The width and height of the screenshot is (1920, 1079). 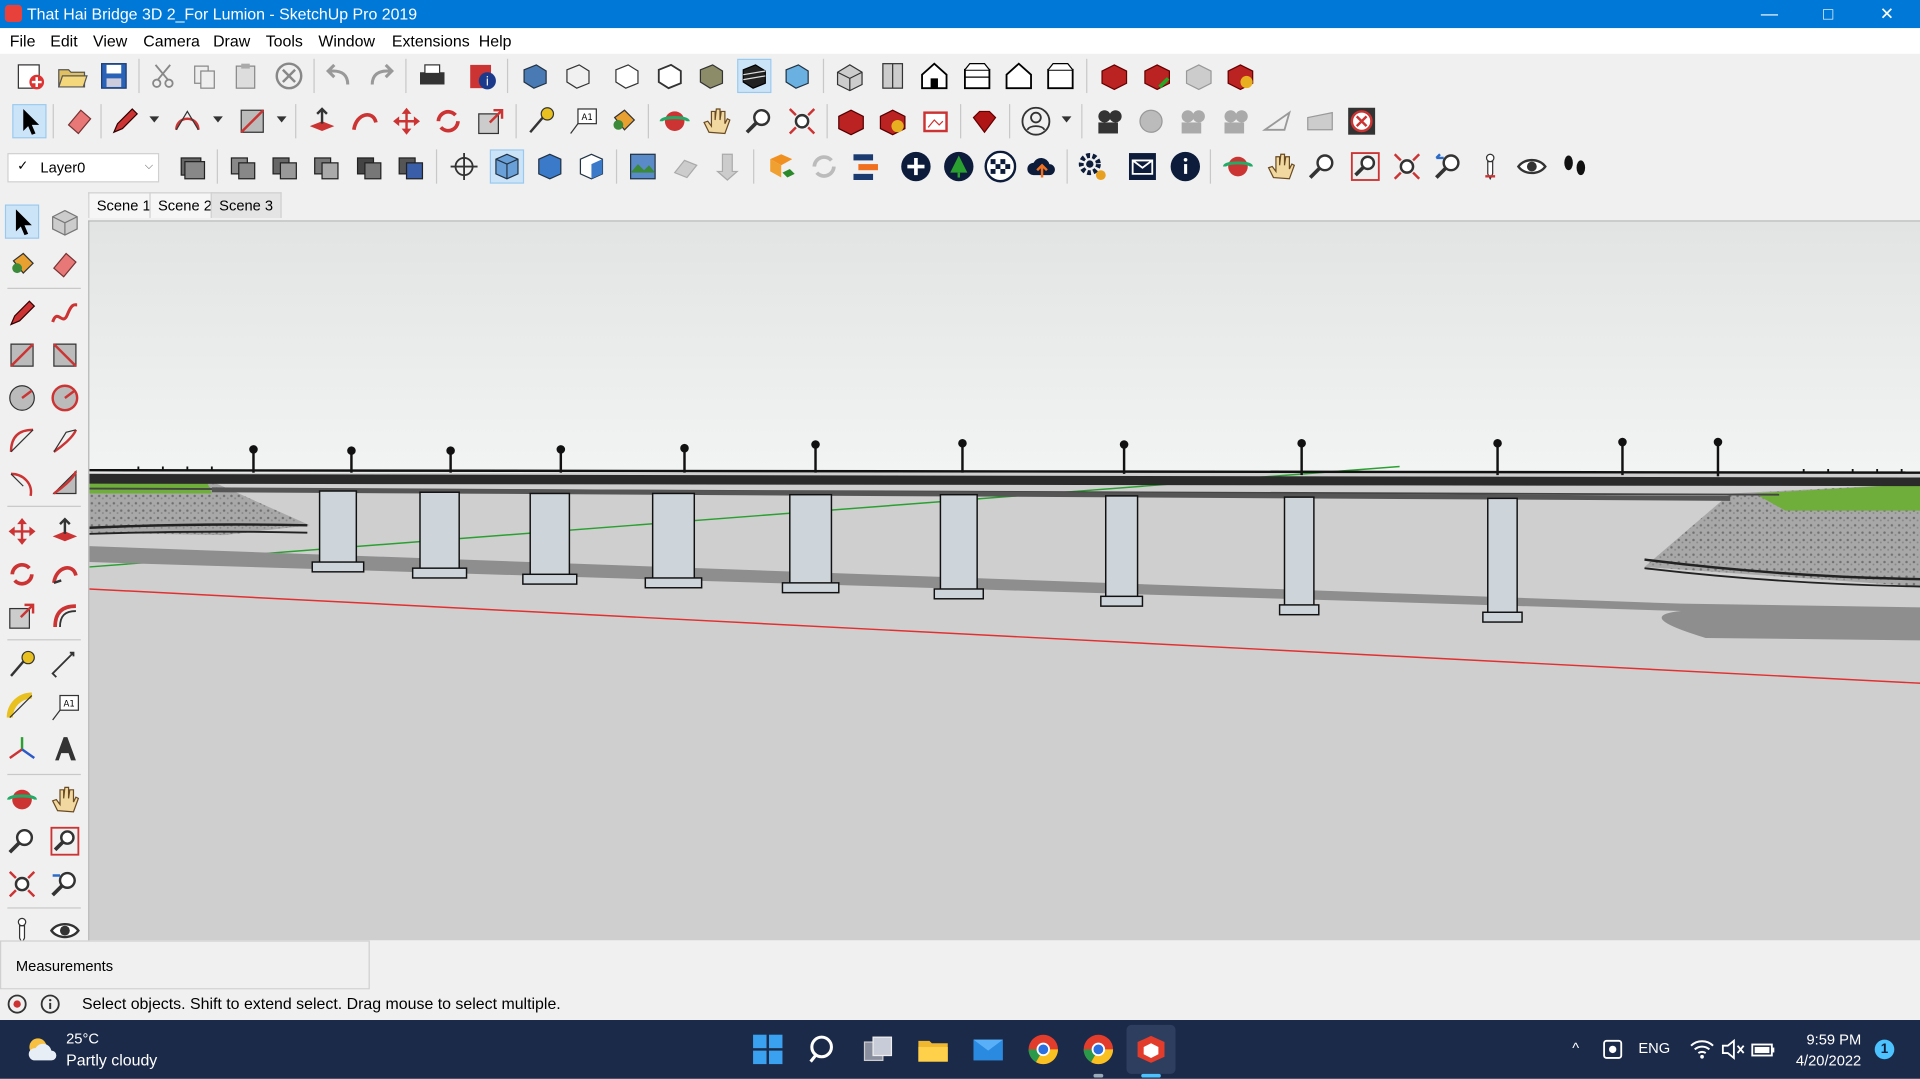 I want to click on orbit-tool-icon, so click(x=22, y=800).